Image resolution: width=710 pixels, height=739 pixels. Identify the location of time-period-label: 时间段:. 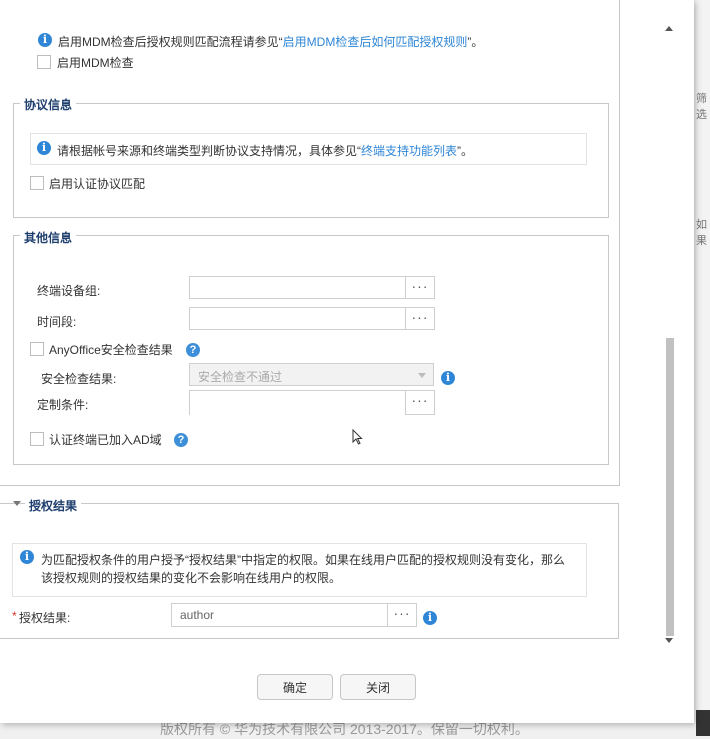
(57, 322).